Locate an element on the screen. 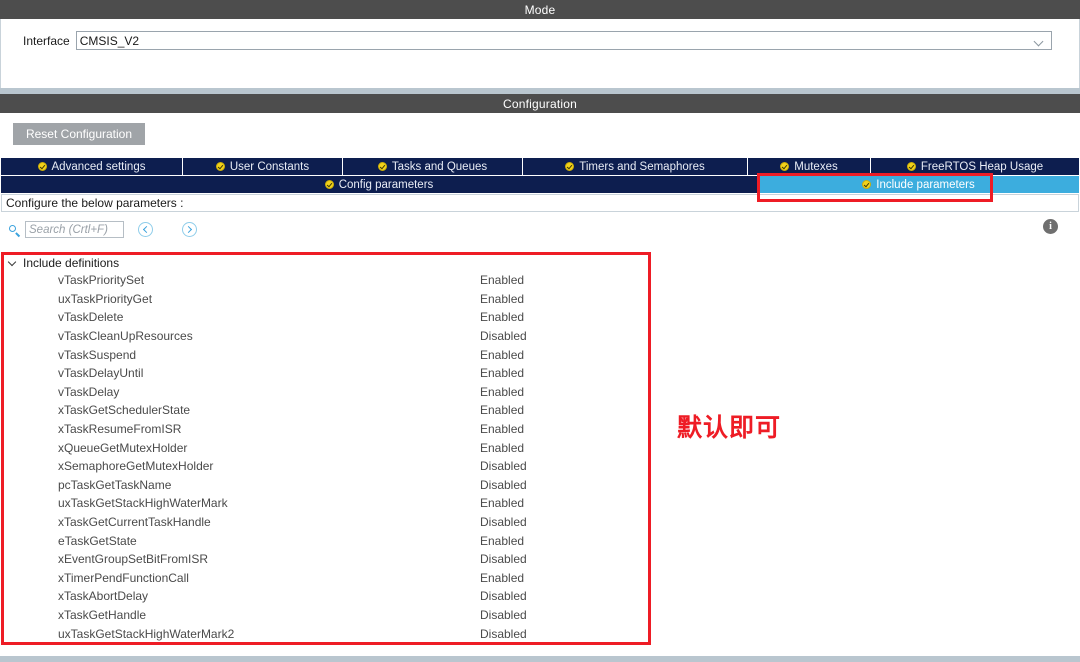 This screenshot has width=1080, height=662. parameter-row: vTaskDelete Enabled is located at coordinates (540, 317).